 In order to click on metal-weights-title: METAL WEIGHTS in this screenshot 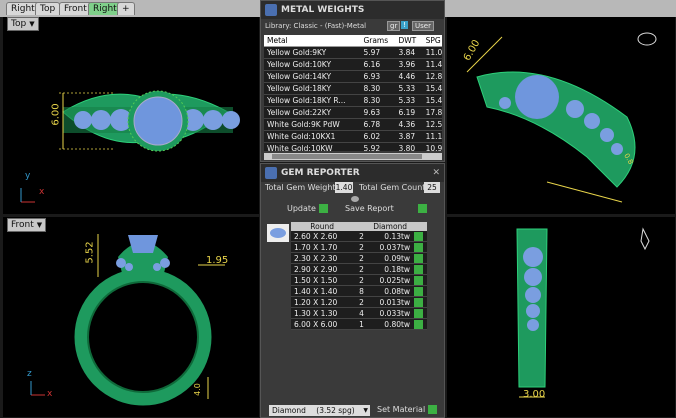, I will do `click(352, 10)`.